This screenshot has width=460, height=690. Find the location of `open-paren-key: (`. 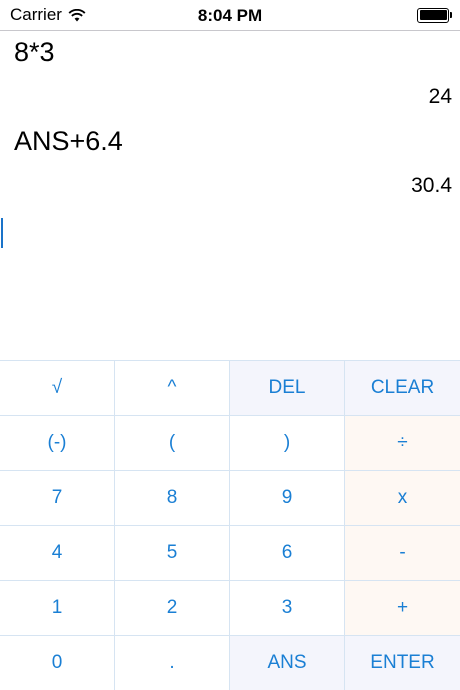

open-paren-key: ( is located at coordinates (172, 443).